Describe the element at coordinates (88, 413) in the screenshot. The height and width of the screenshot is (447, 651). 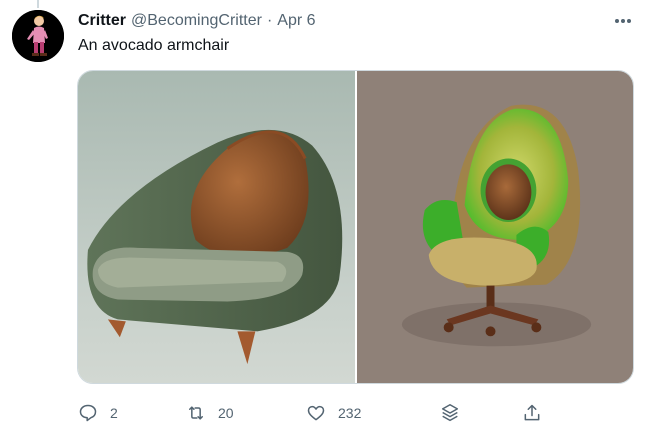
I see `reply-icon` at that location.